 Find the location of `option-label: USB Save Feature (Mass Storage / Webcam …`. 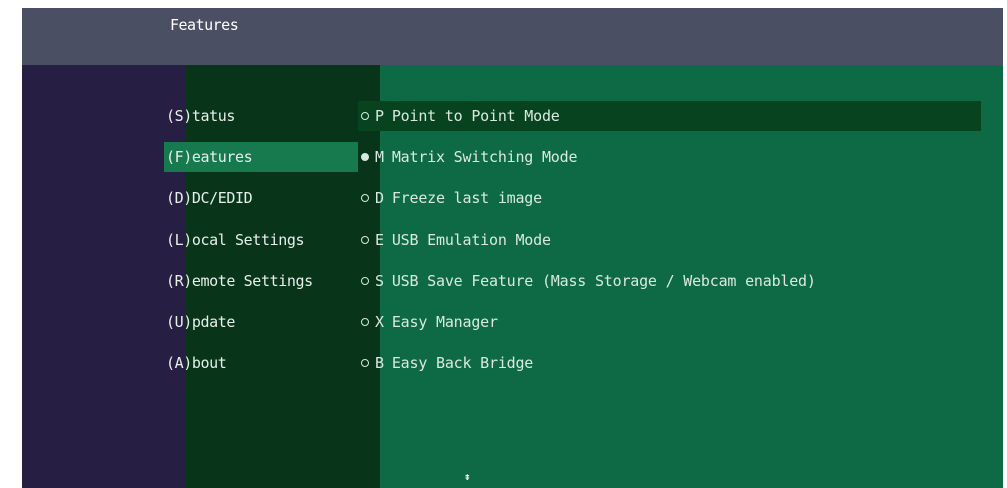

option-label: USB Save Feature (Mass Storage / Webcam … is located at coordinates (603, 281).